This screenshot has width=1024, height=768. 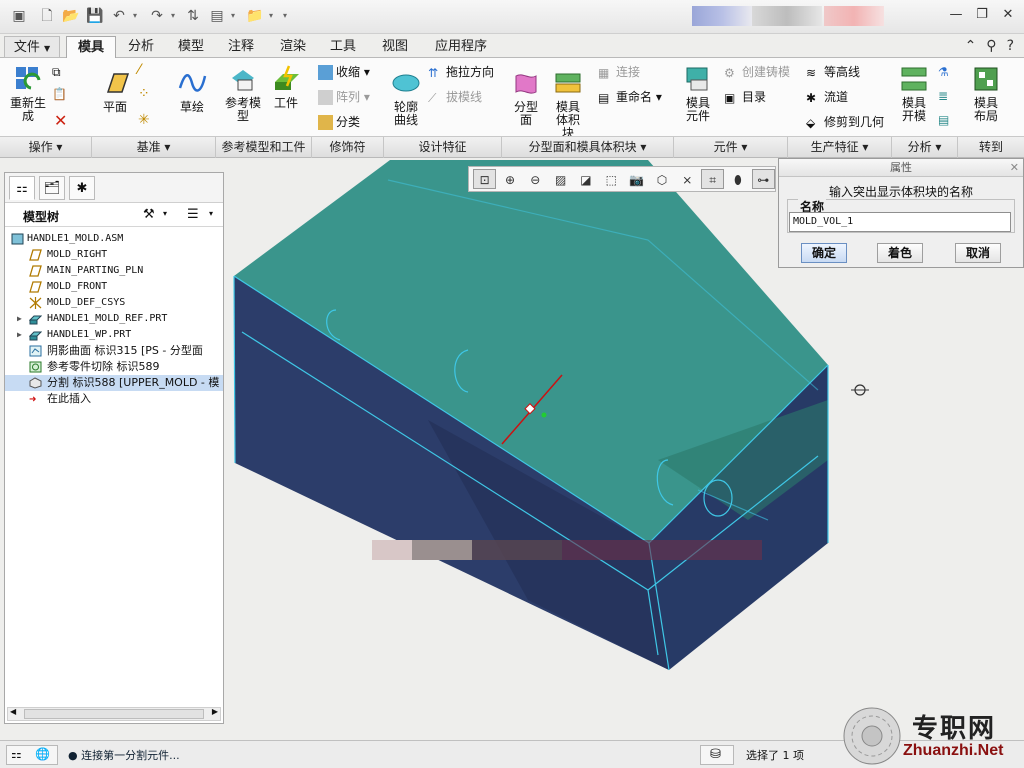 What do you see at coordinates (1010, 46) in the screenshot?
I see `help-icon: ?` at bounding box center [1010, 46].